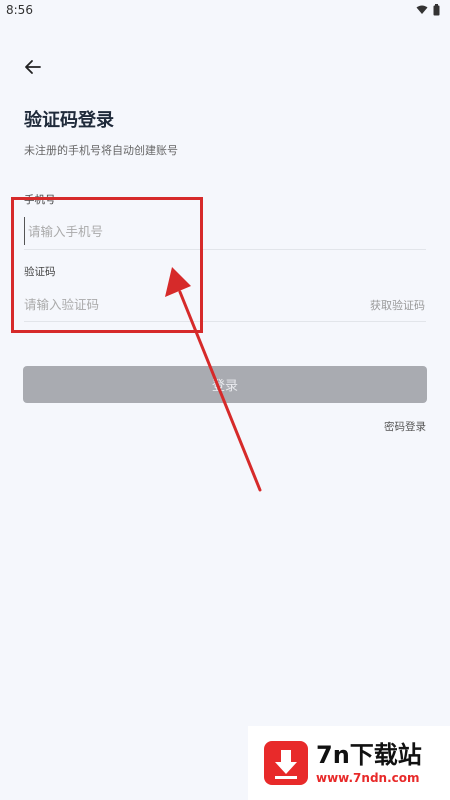 This screenshot has height=800, width=450. I want to click on status-time: 8:56, so click(19, 10).